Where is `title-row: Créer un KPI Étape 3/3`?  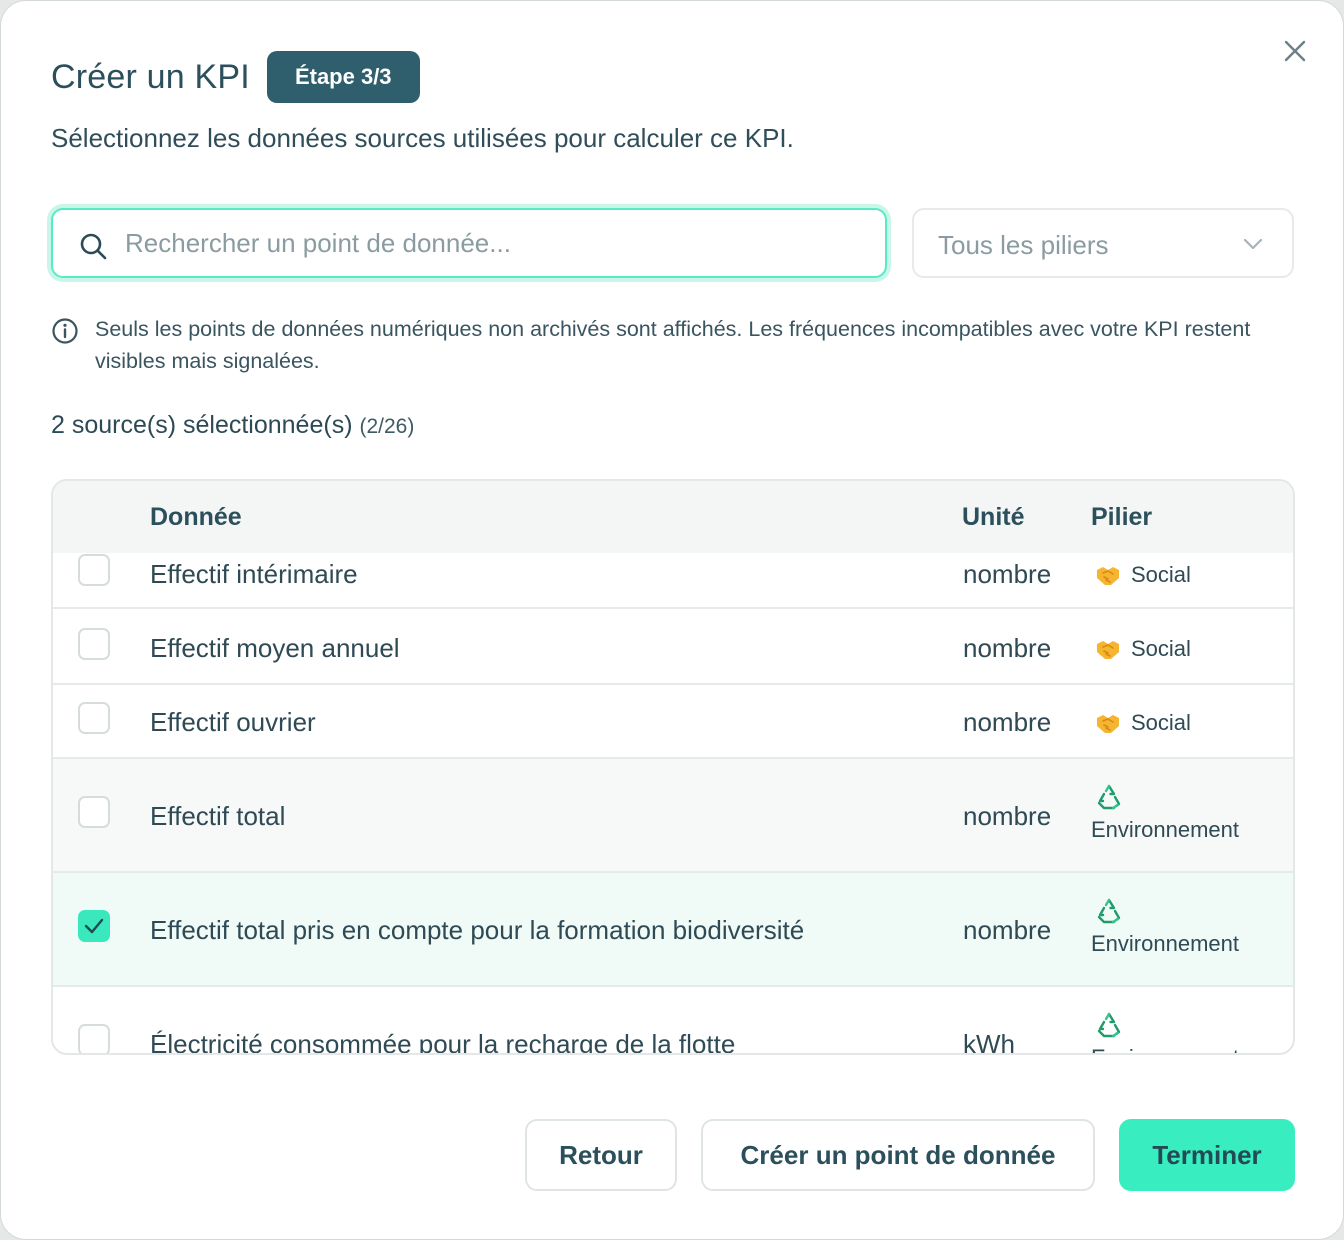 title-row: Créer un KPI Étape 3/3 is located at coordinates (235, 77).